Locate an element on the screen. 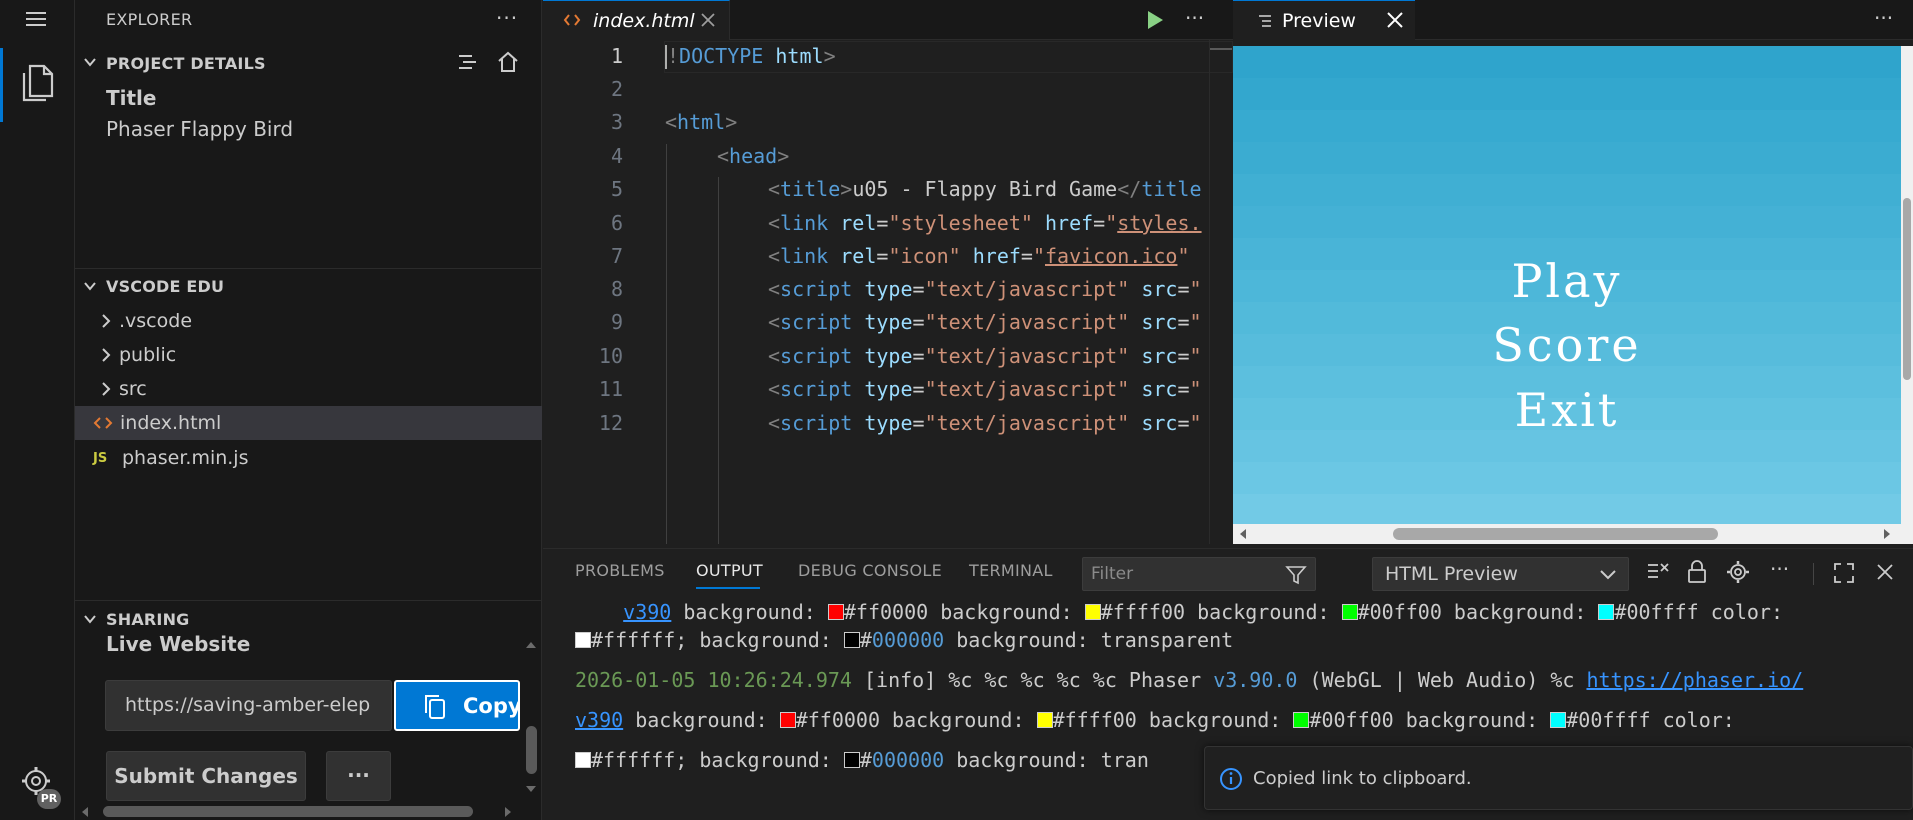 Image resolution: width=1913 pixels, height=820 pixels. preview-more-button: ··· is located at coordinates (1883, 18).